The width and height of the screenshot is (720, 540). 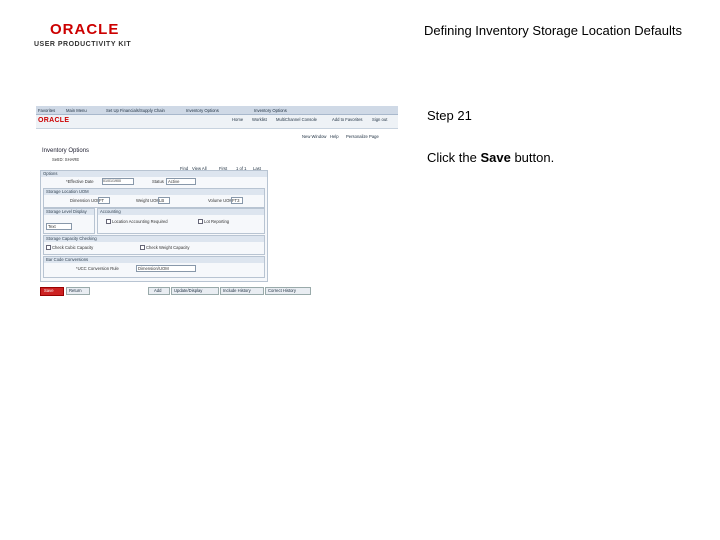 What do you see at coordinates (362, 136) in the screenshot?
I see `util-personalize: Personalize Page` at bounding box center [362, 136].